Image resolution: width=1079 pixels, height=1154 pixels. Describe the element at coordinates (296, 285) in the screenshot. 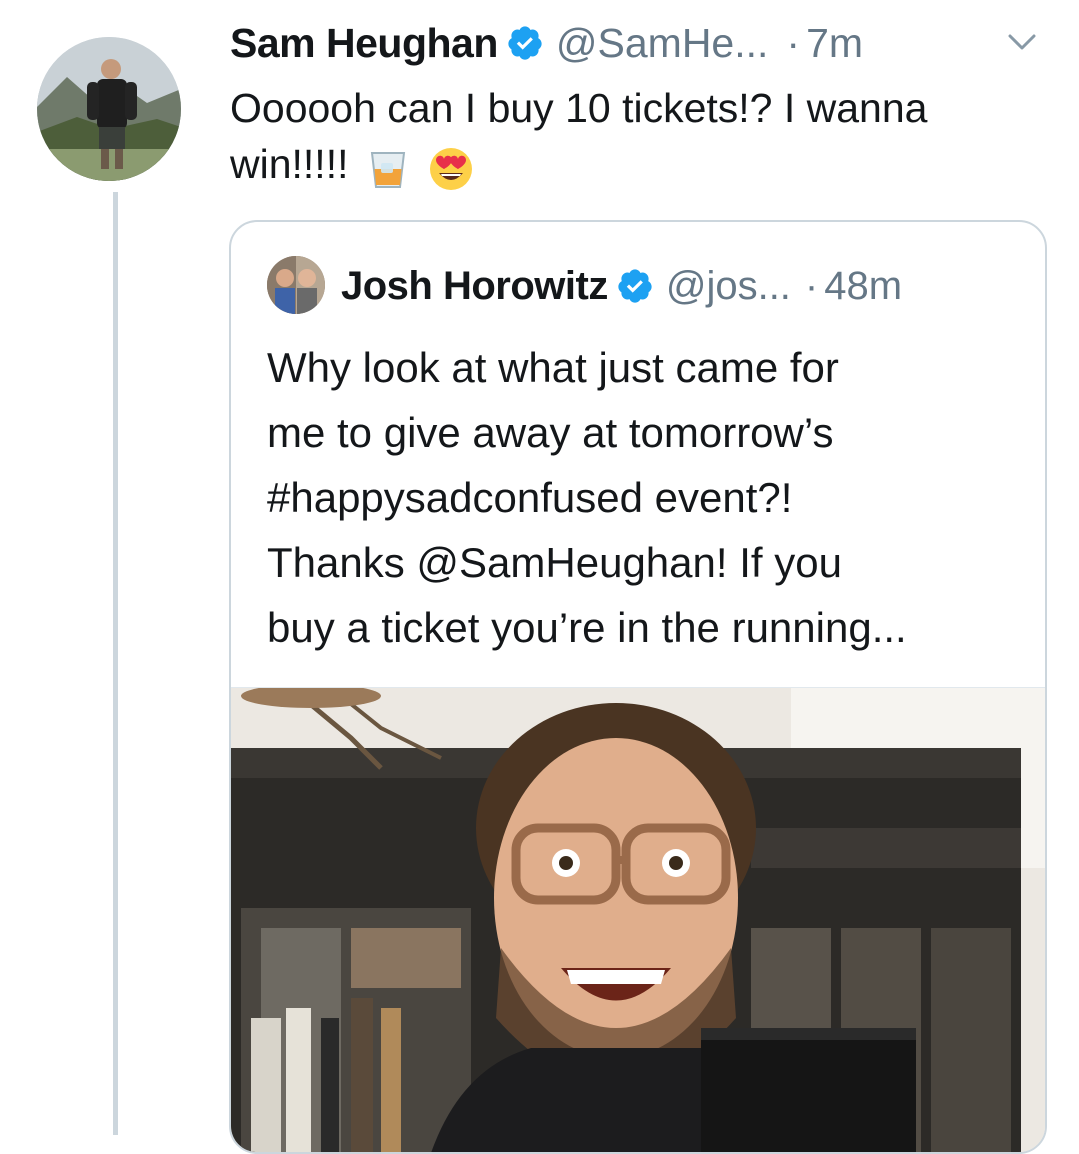

I see `quoted-author-avatar` at that location.